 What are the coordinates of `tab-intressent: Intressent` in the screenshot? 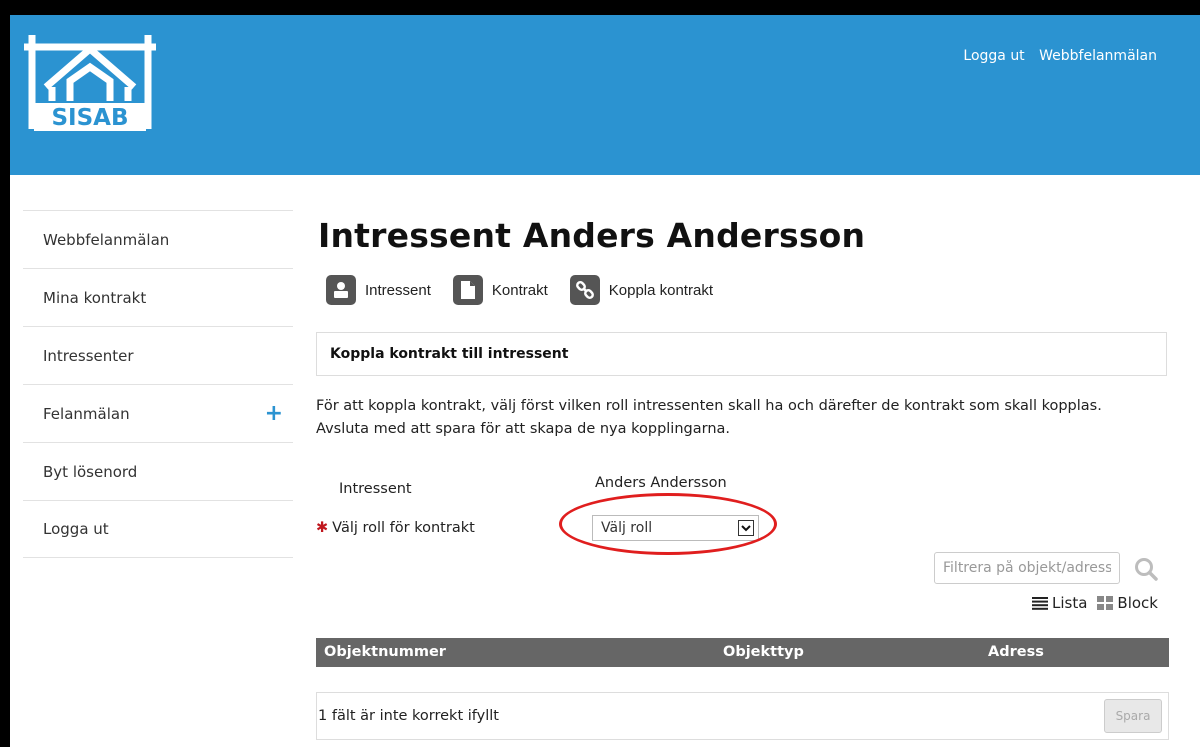 It's located at (378, 290).